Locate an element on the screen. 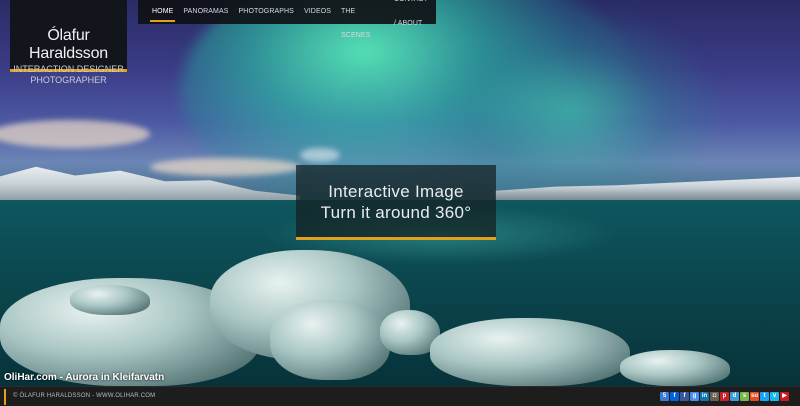 This screenshot has width=800, height=406. linkedin-icon: in is located at coordinates (704, 396).